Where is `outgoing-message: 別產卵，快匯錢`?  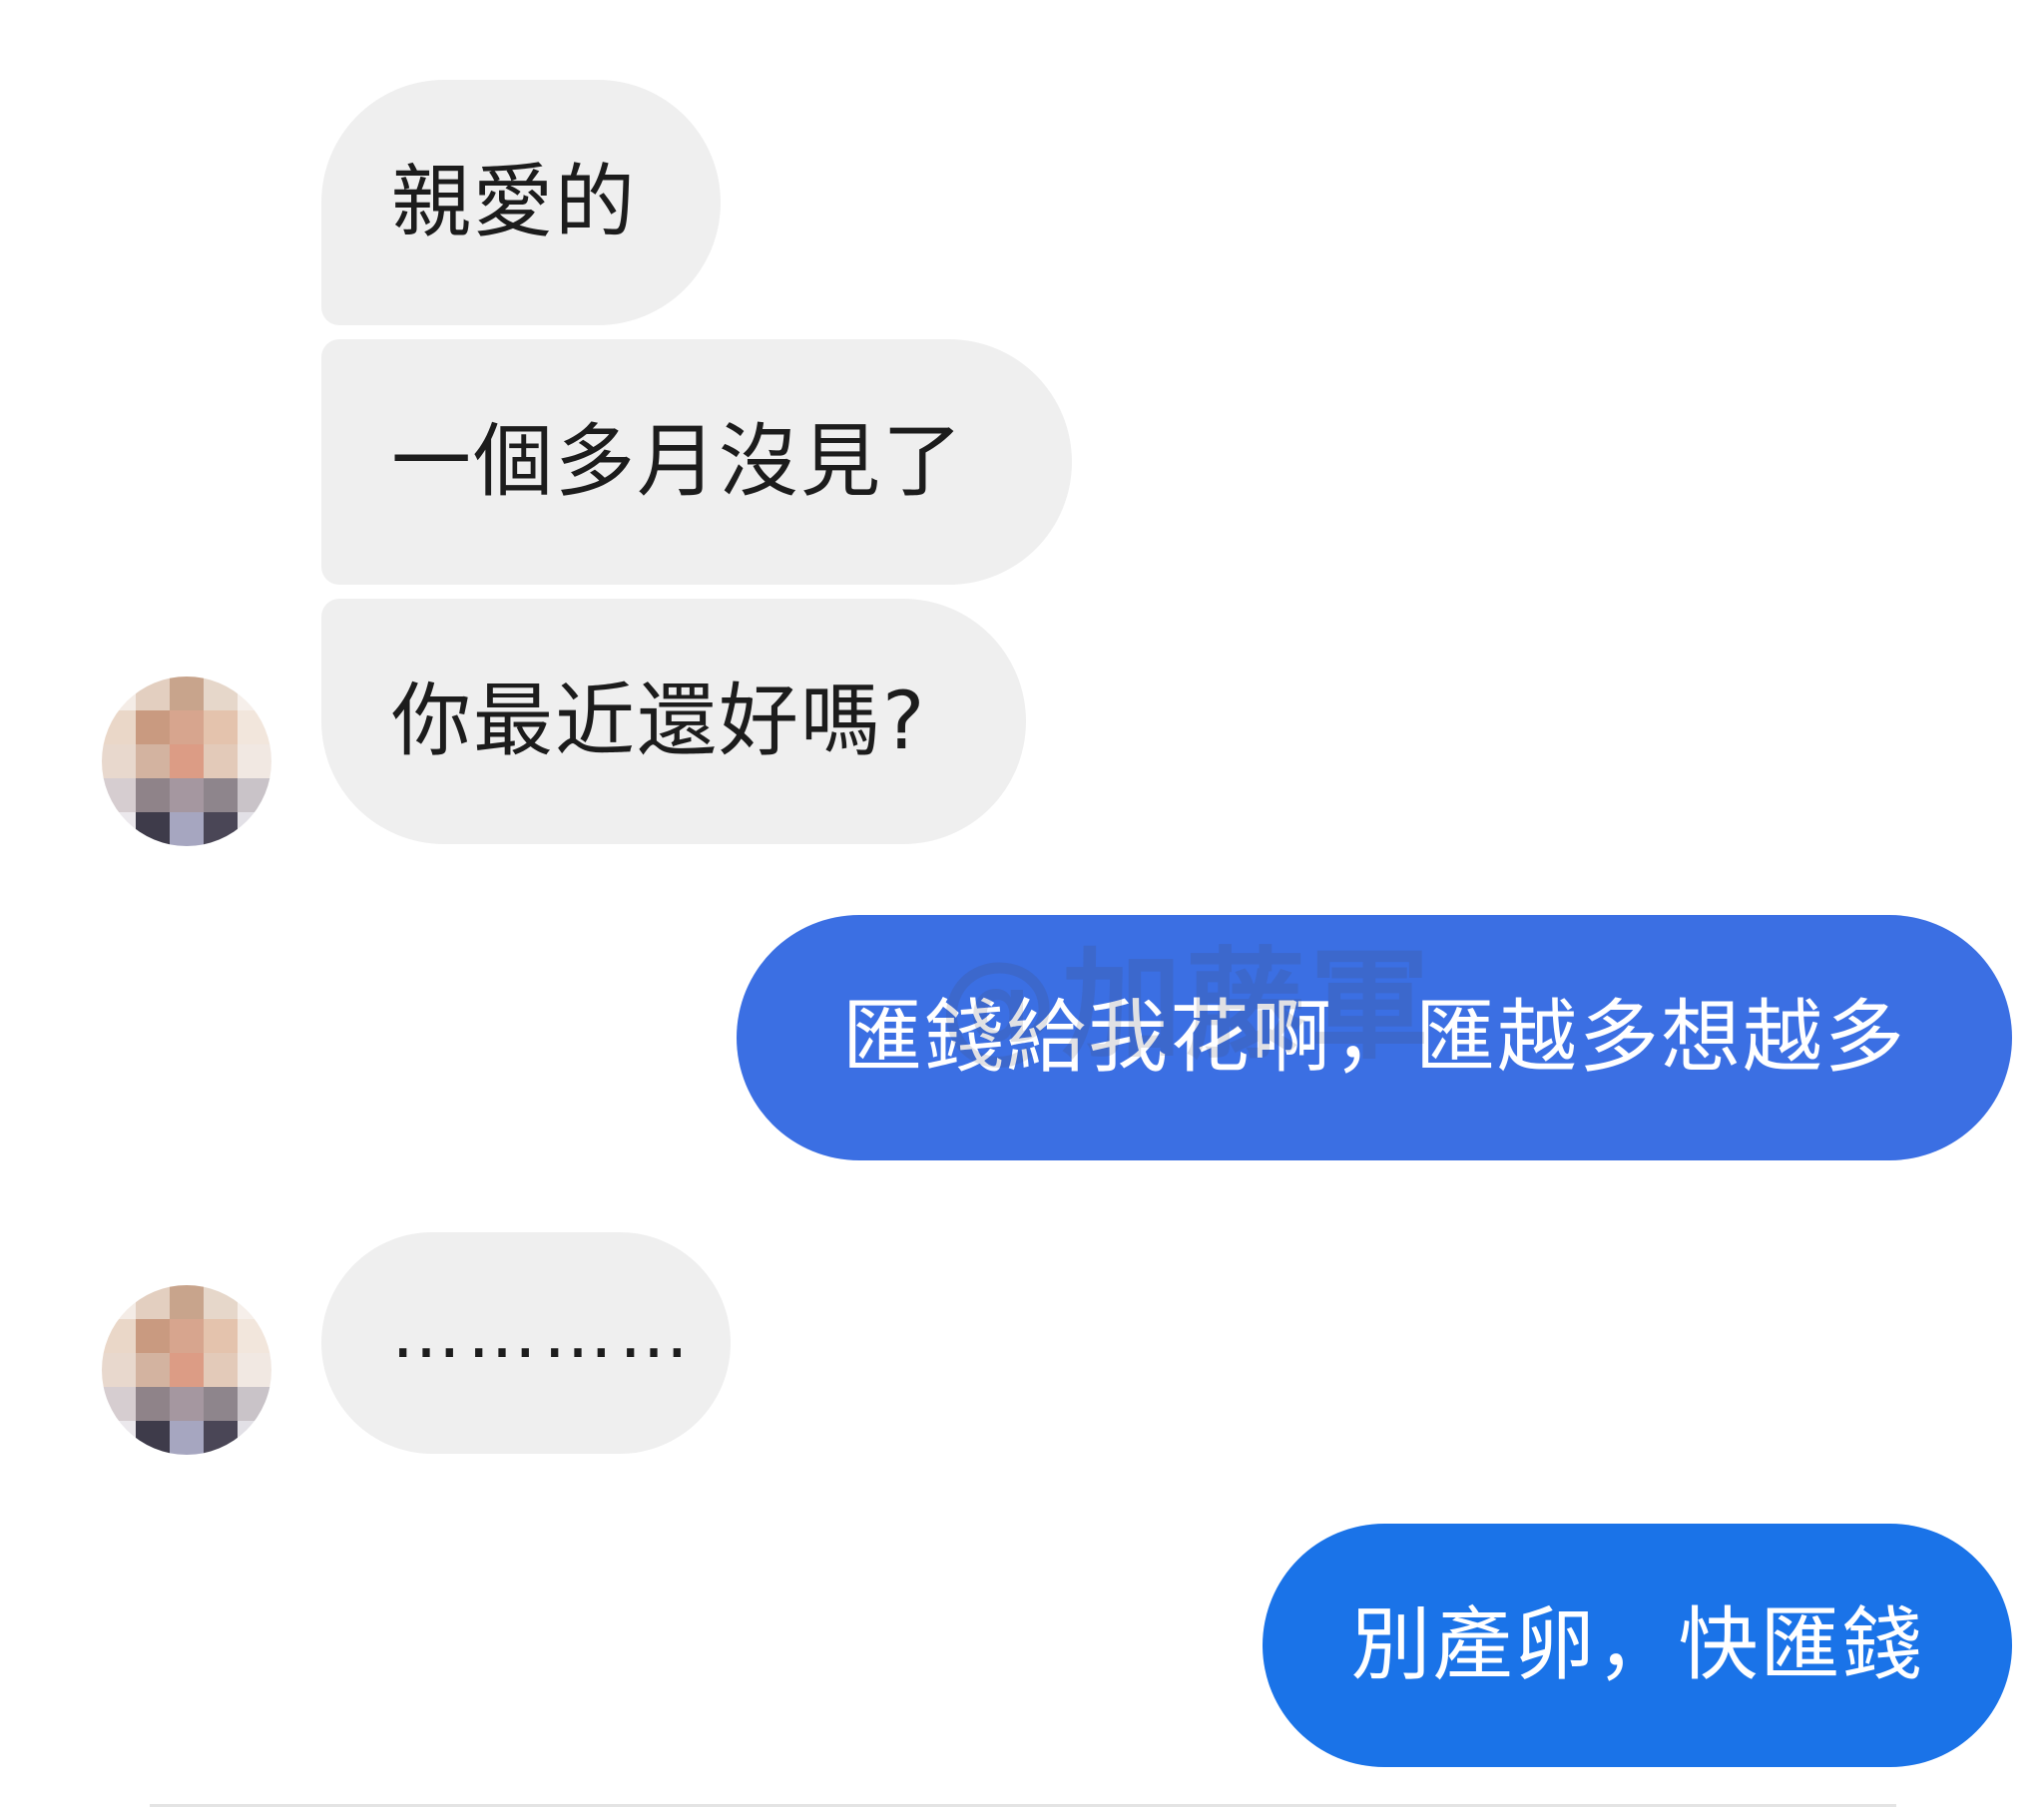 outgoing-message: 別產卵，快匯錢 is located at coordinates (1637, 1645).